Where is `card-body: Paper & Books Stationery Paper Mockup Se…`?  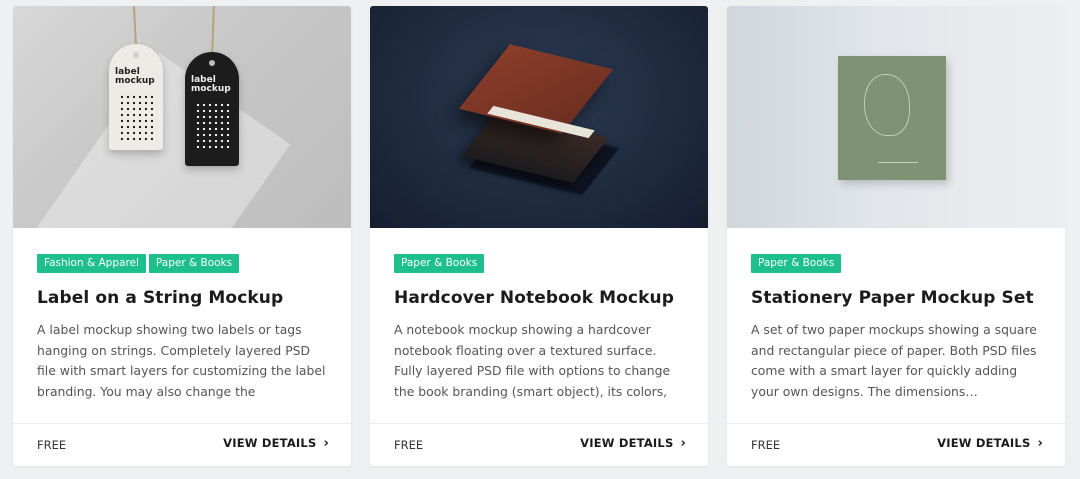 card-body: Paper & Books Stationery Paper Mockup Se… is located at coordinates (897, 329).